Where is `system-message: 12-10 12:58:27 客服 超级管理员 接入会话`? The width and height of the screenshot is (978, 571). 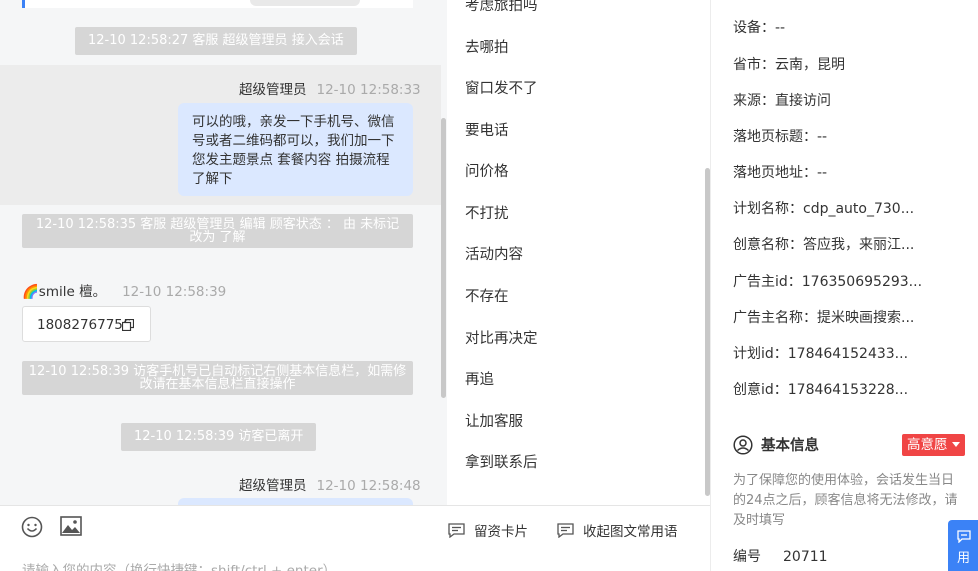
system-message: 12-10 12:58:27 客服 超级管理员 接入会话 is located at coordinates (216, 41).